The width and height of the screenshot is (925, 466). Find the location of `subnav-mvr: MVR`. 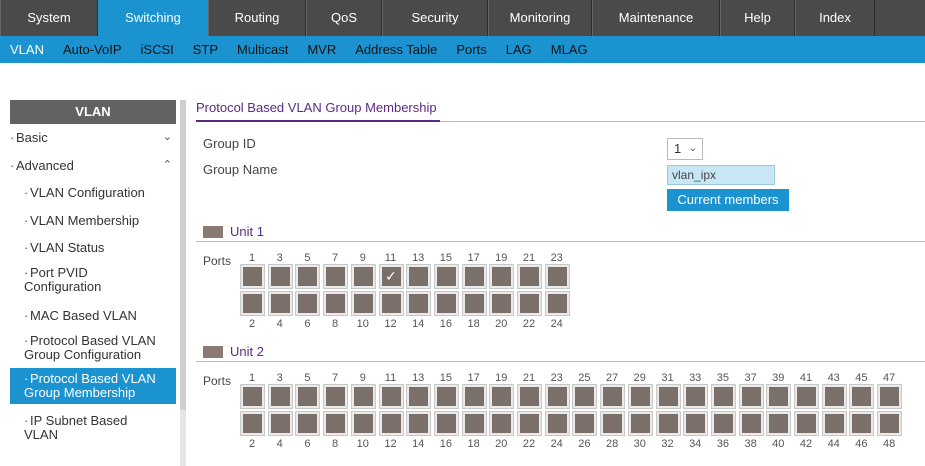

subnav-mvr: MVR is located at coordinates (321, 49).